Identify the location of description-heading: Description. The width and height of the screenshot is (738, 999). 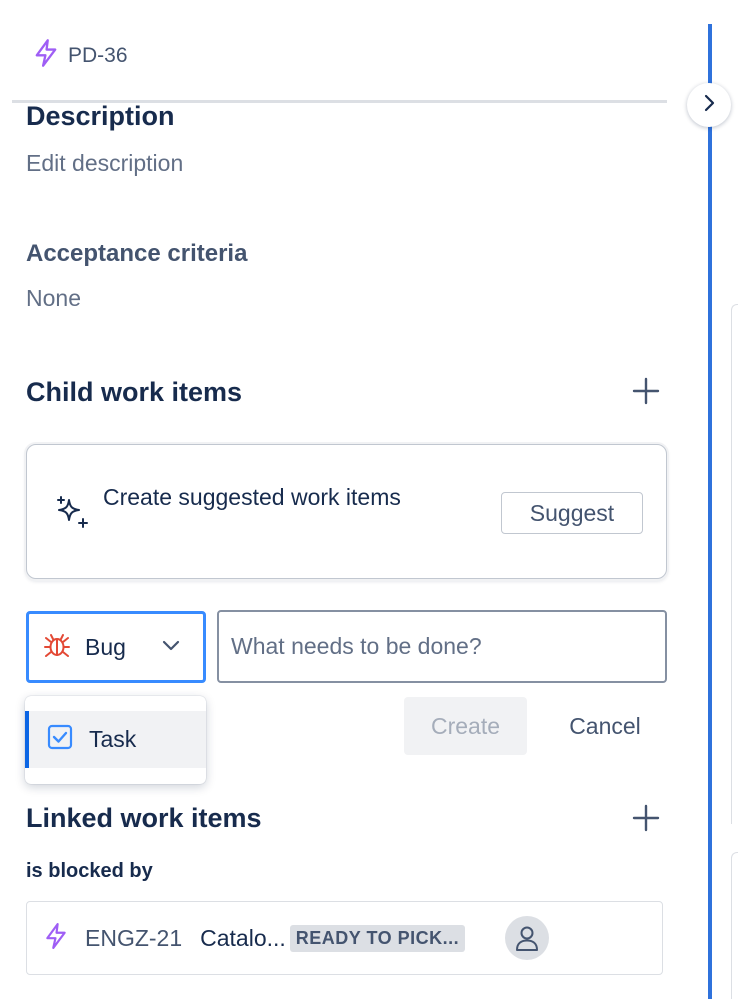
(100, 116).